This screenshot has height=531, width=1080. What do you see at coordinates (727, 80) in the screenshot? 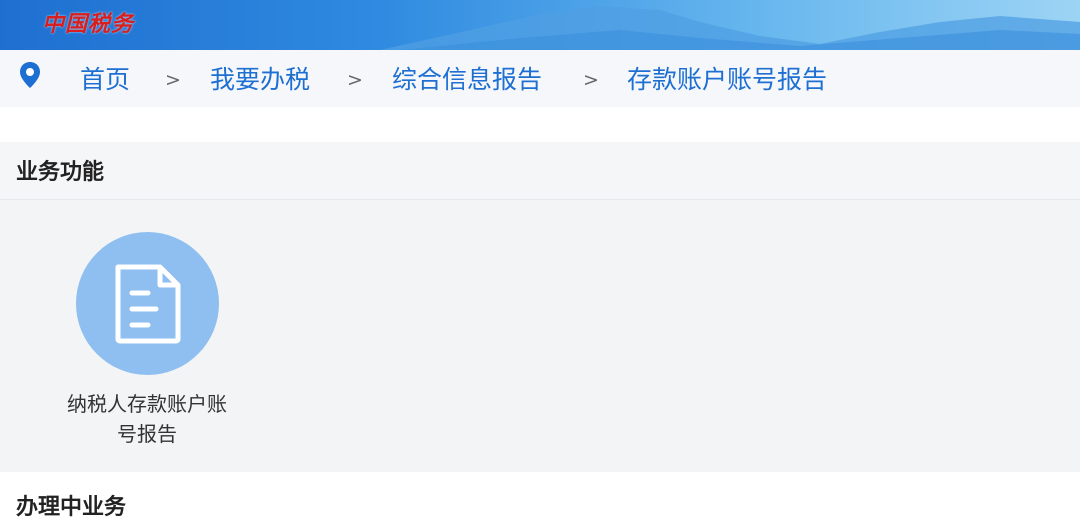
I see `breadcrumb-item-deposit-account: 存款账户账号报告` at bounding box center [727, 80].